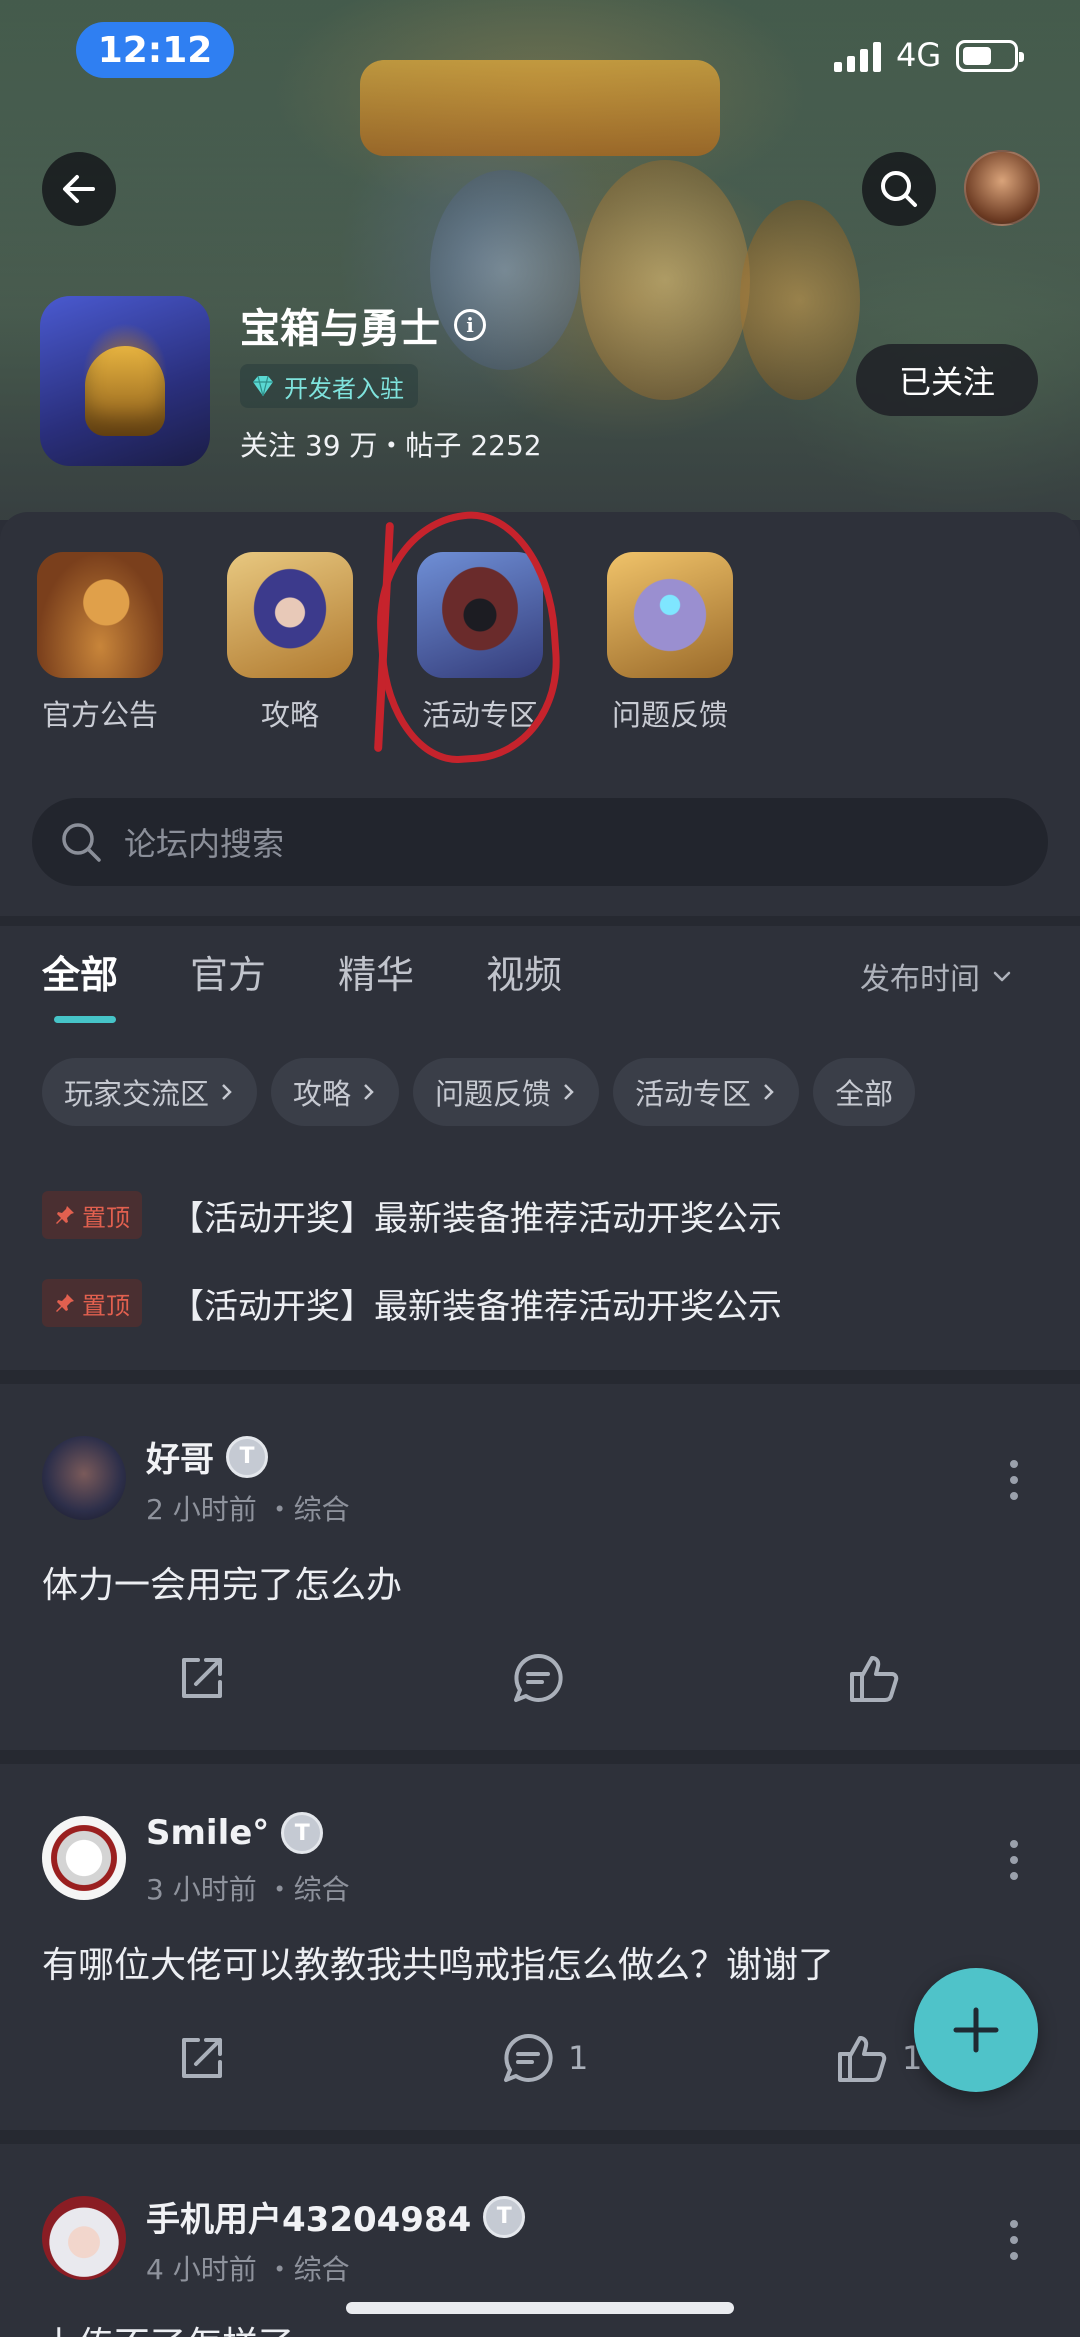  I want to click on sort-dropdown: 发布时间, so click(937, 976).